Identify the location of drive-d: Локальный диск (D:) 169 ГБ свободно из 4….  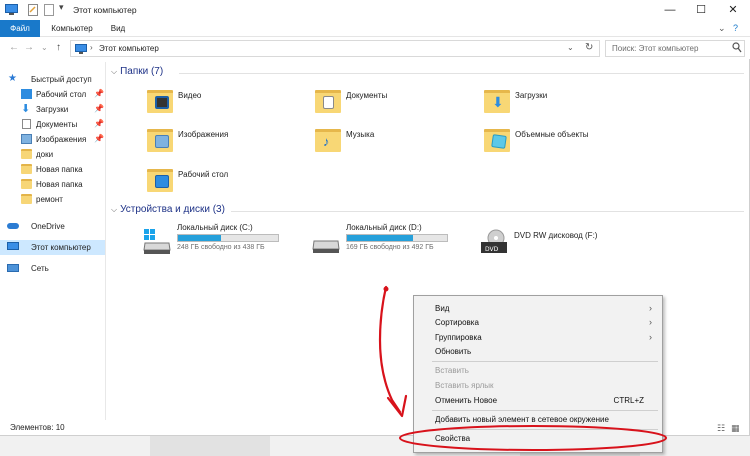
(397, 243).